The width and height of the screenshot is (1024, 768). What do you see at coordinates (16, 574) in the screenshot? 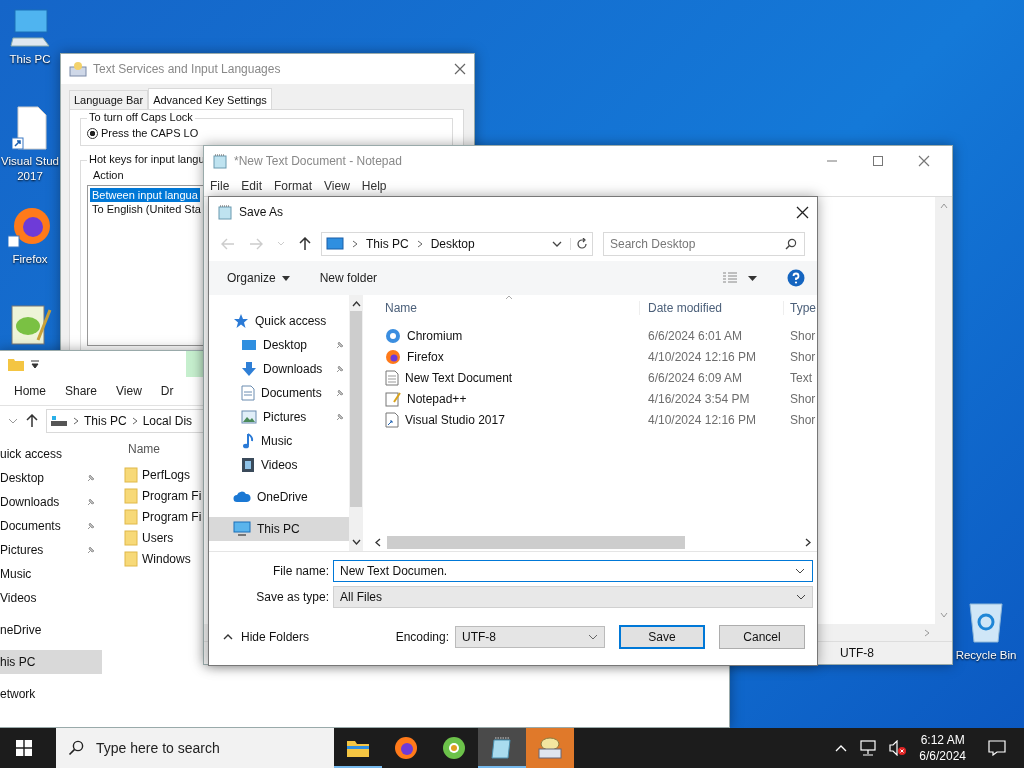
I see `nav-label: Music` at bounding box center [16, 574].